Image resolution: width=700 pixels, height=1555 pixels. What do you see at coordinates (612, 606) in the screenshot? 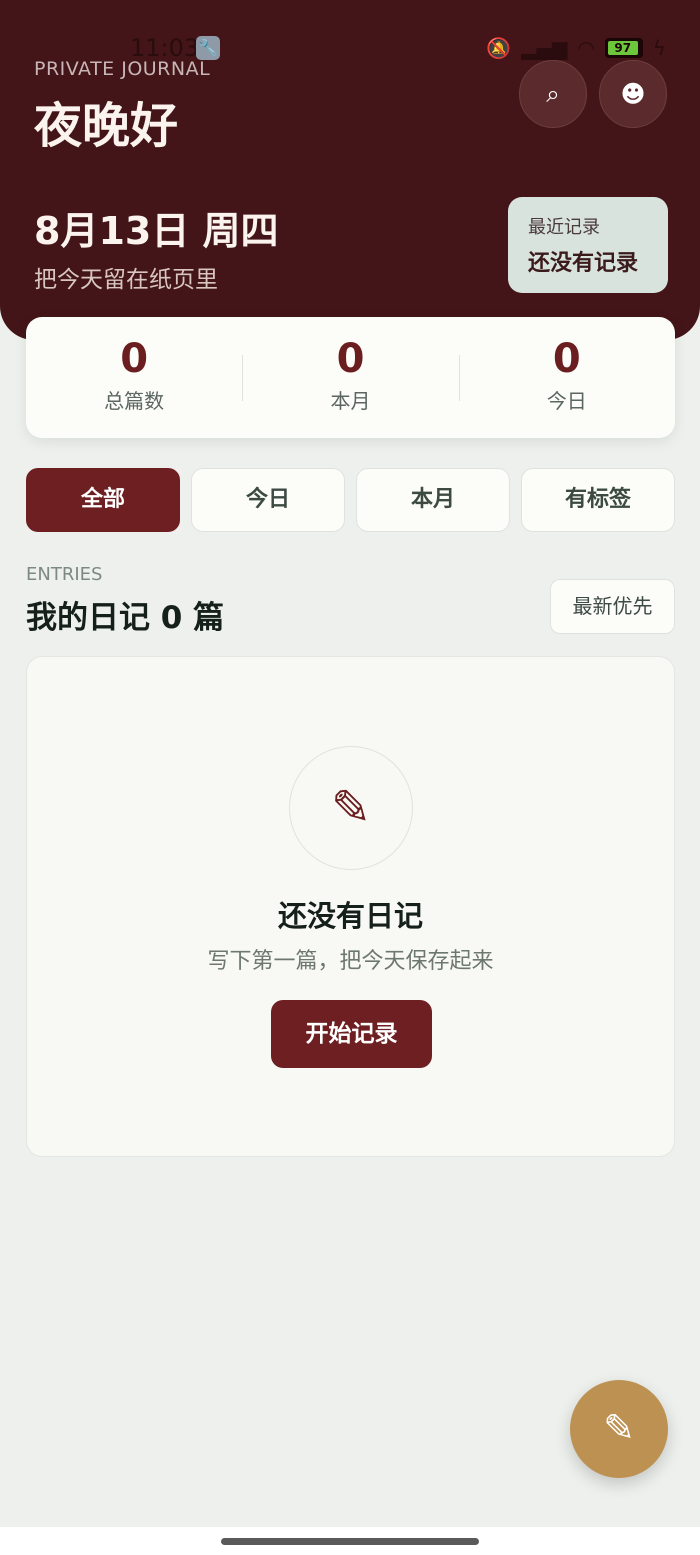
I see `sort-button: 最新优先` at bounding box center [612, 606].